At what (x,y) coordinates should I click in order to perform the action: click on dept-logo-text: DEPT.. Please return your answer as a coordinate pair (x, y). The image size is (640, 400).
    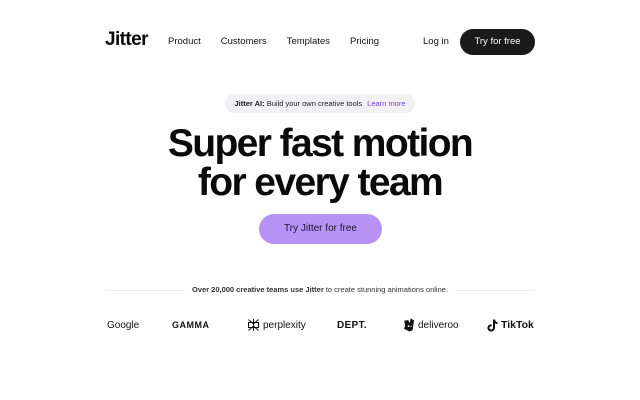
    Looking at the image, I should click on (352, 325).